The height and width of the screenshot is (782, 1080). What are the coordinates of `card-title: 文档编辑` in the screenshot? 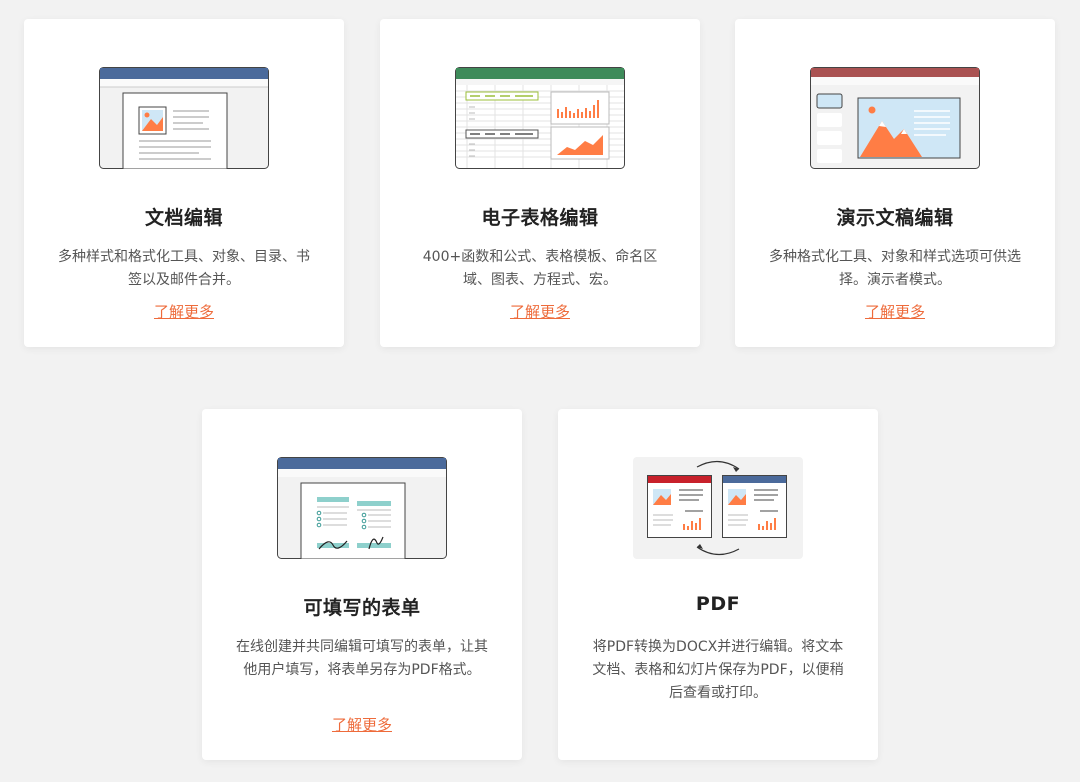 It's located at (183, 218).